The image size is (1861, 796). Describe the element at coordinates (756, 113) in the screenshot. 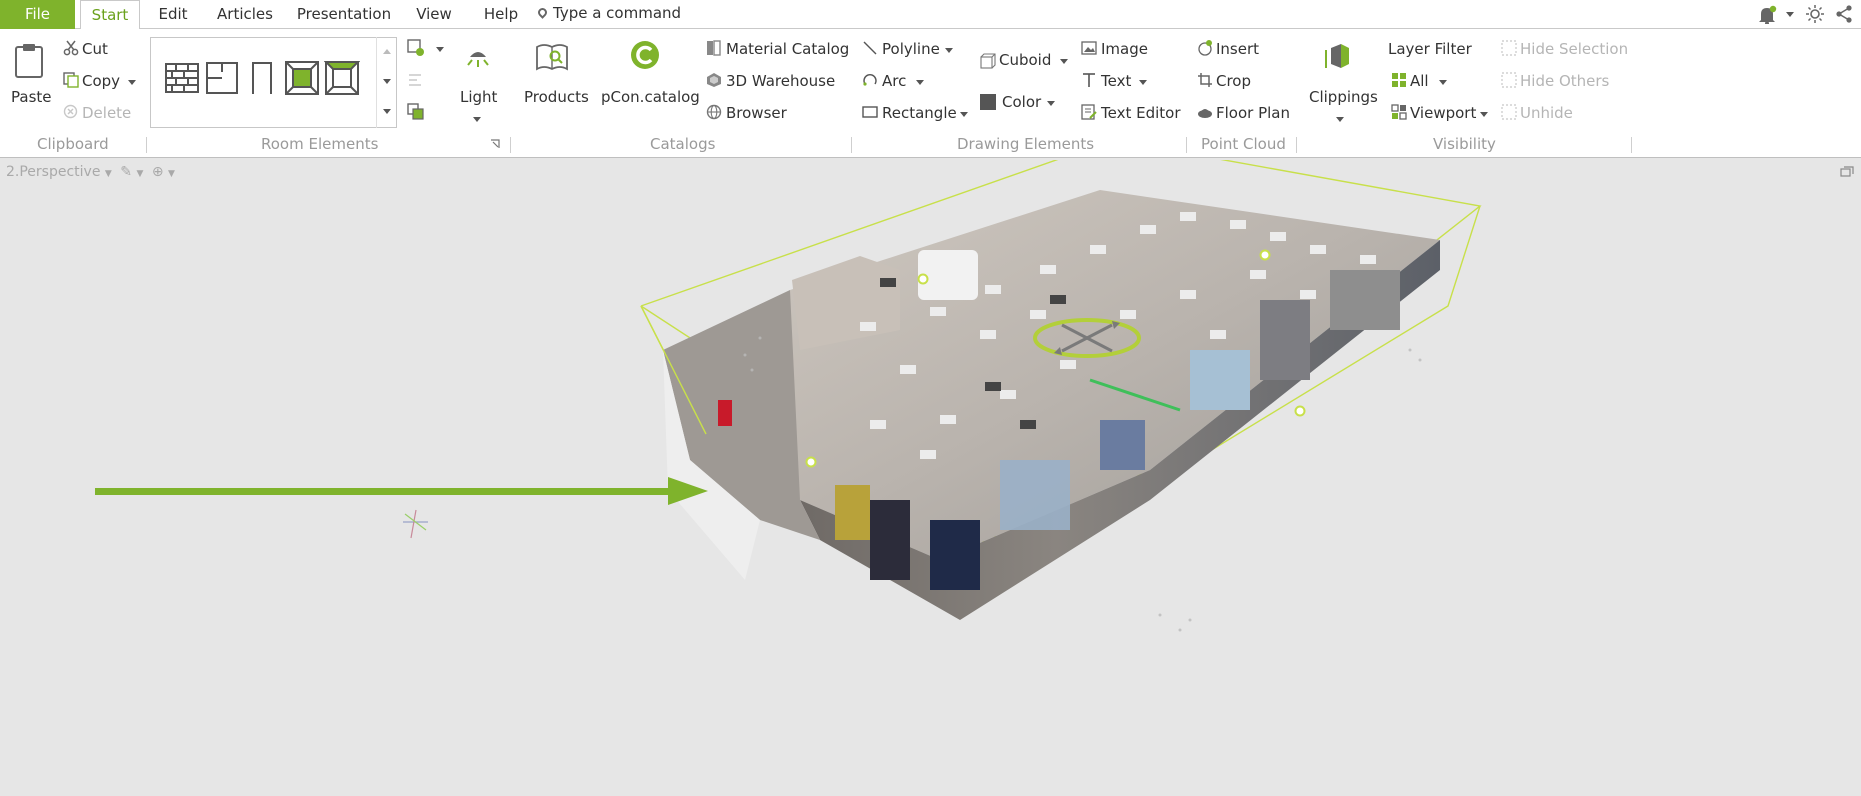

I see `browser-button: Browser` at that location.